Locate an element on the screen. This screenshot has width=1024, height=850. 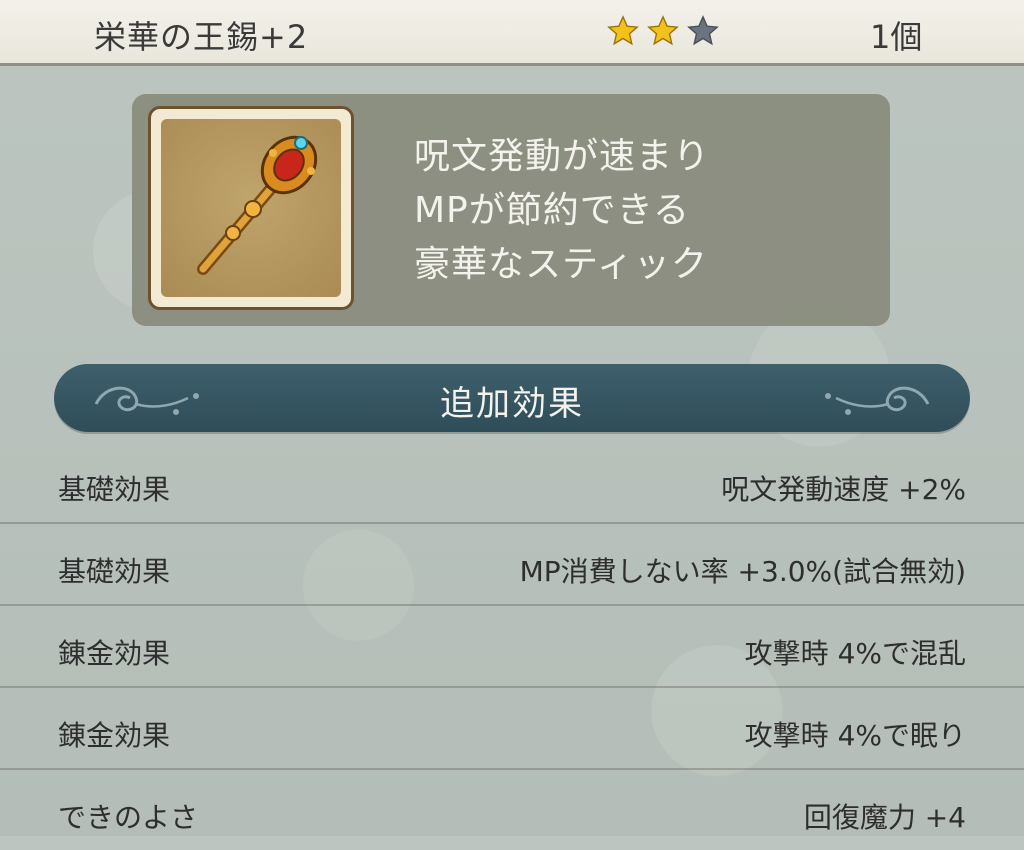
item-name: 栄華の王錫+2 is located at coordinates (201, 37).